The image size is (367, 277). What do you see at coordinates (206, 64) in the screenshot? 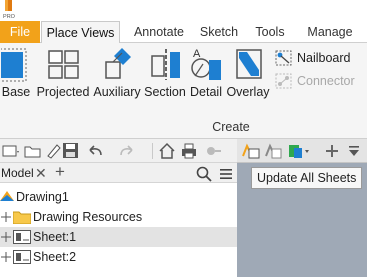
I see `detail-view-icon: A` at bounding box center [206, 64].